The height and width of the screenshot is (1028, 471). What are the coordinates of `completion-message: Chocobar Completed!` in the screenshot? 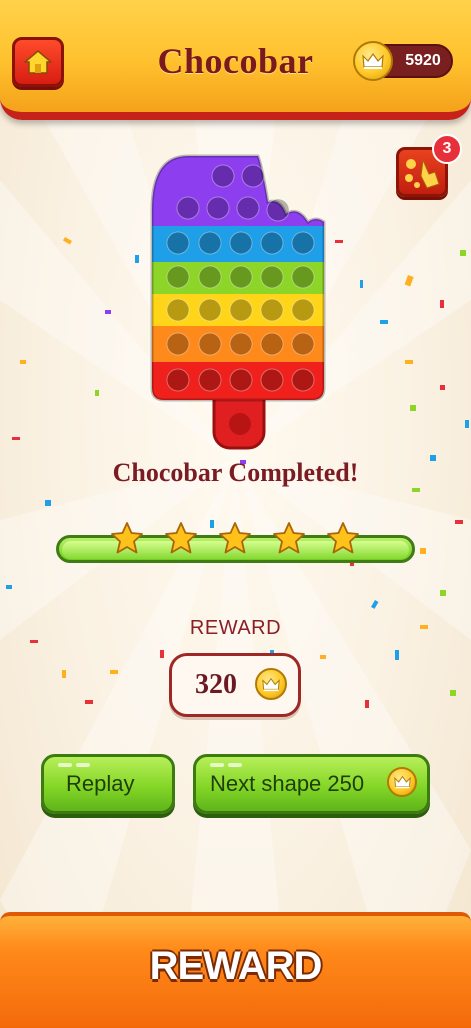 It's located at (235, 472).